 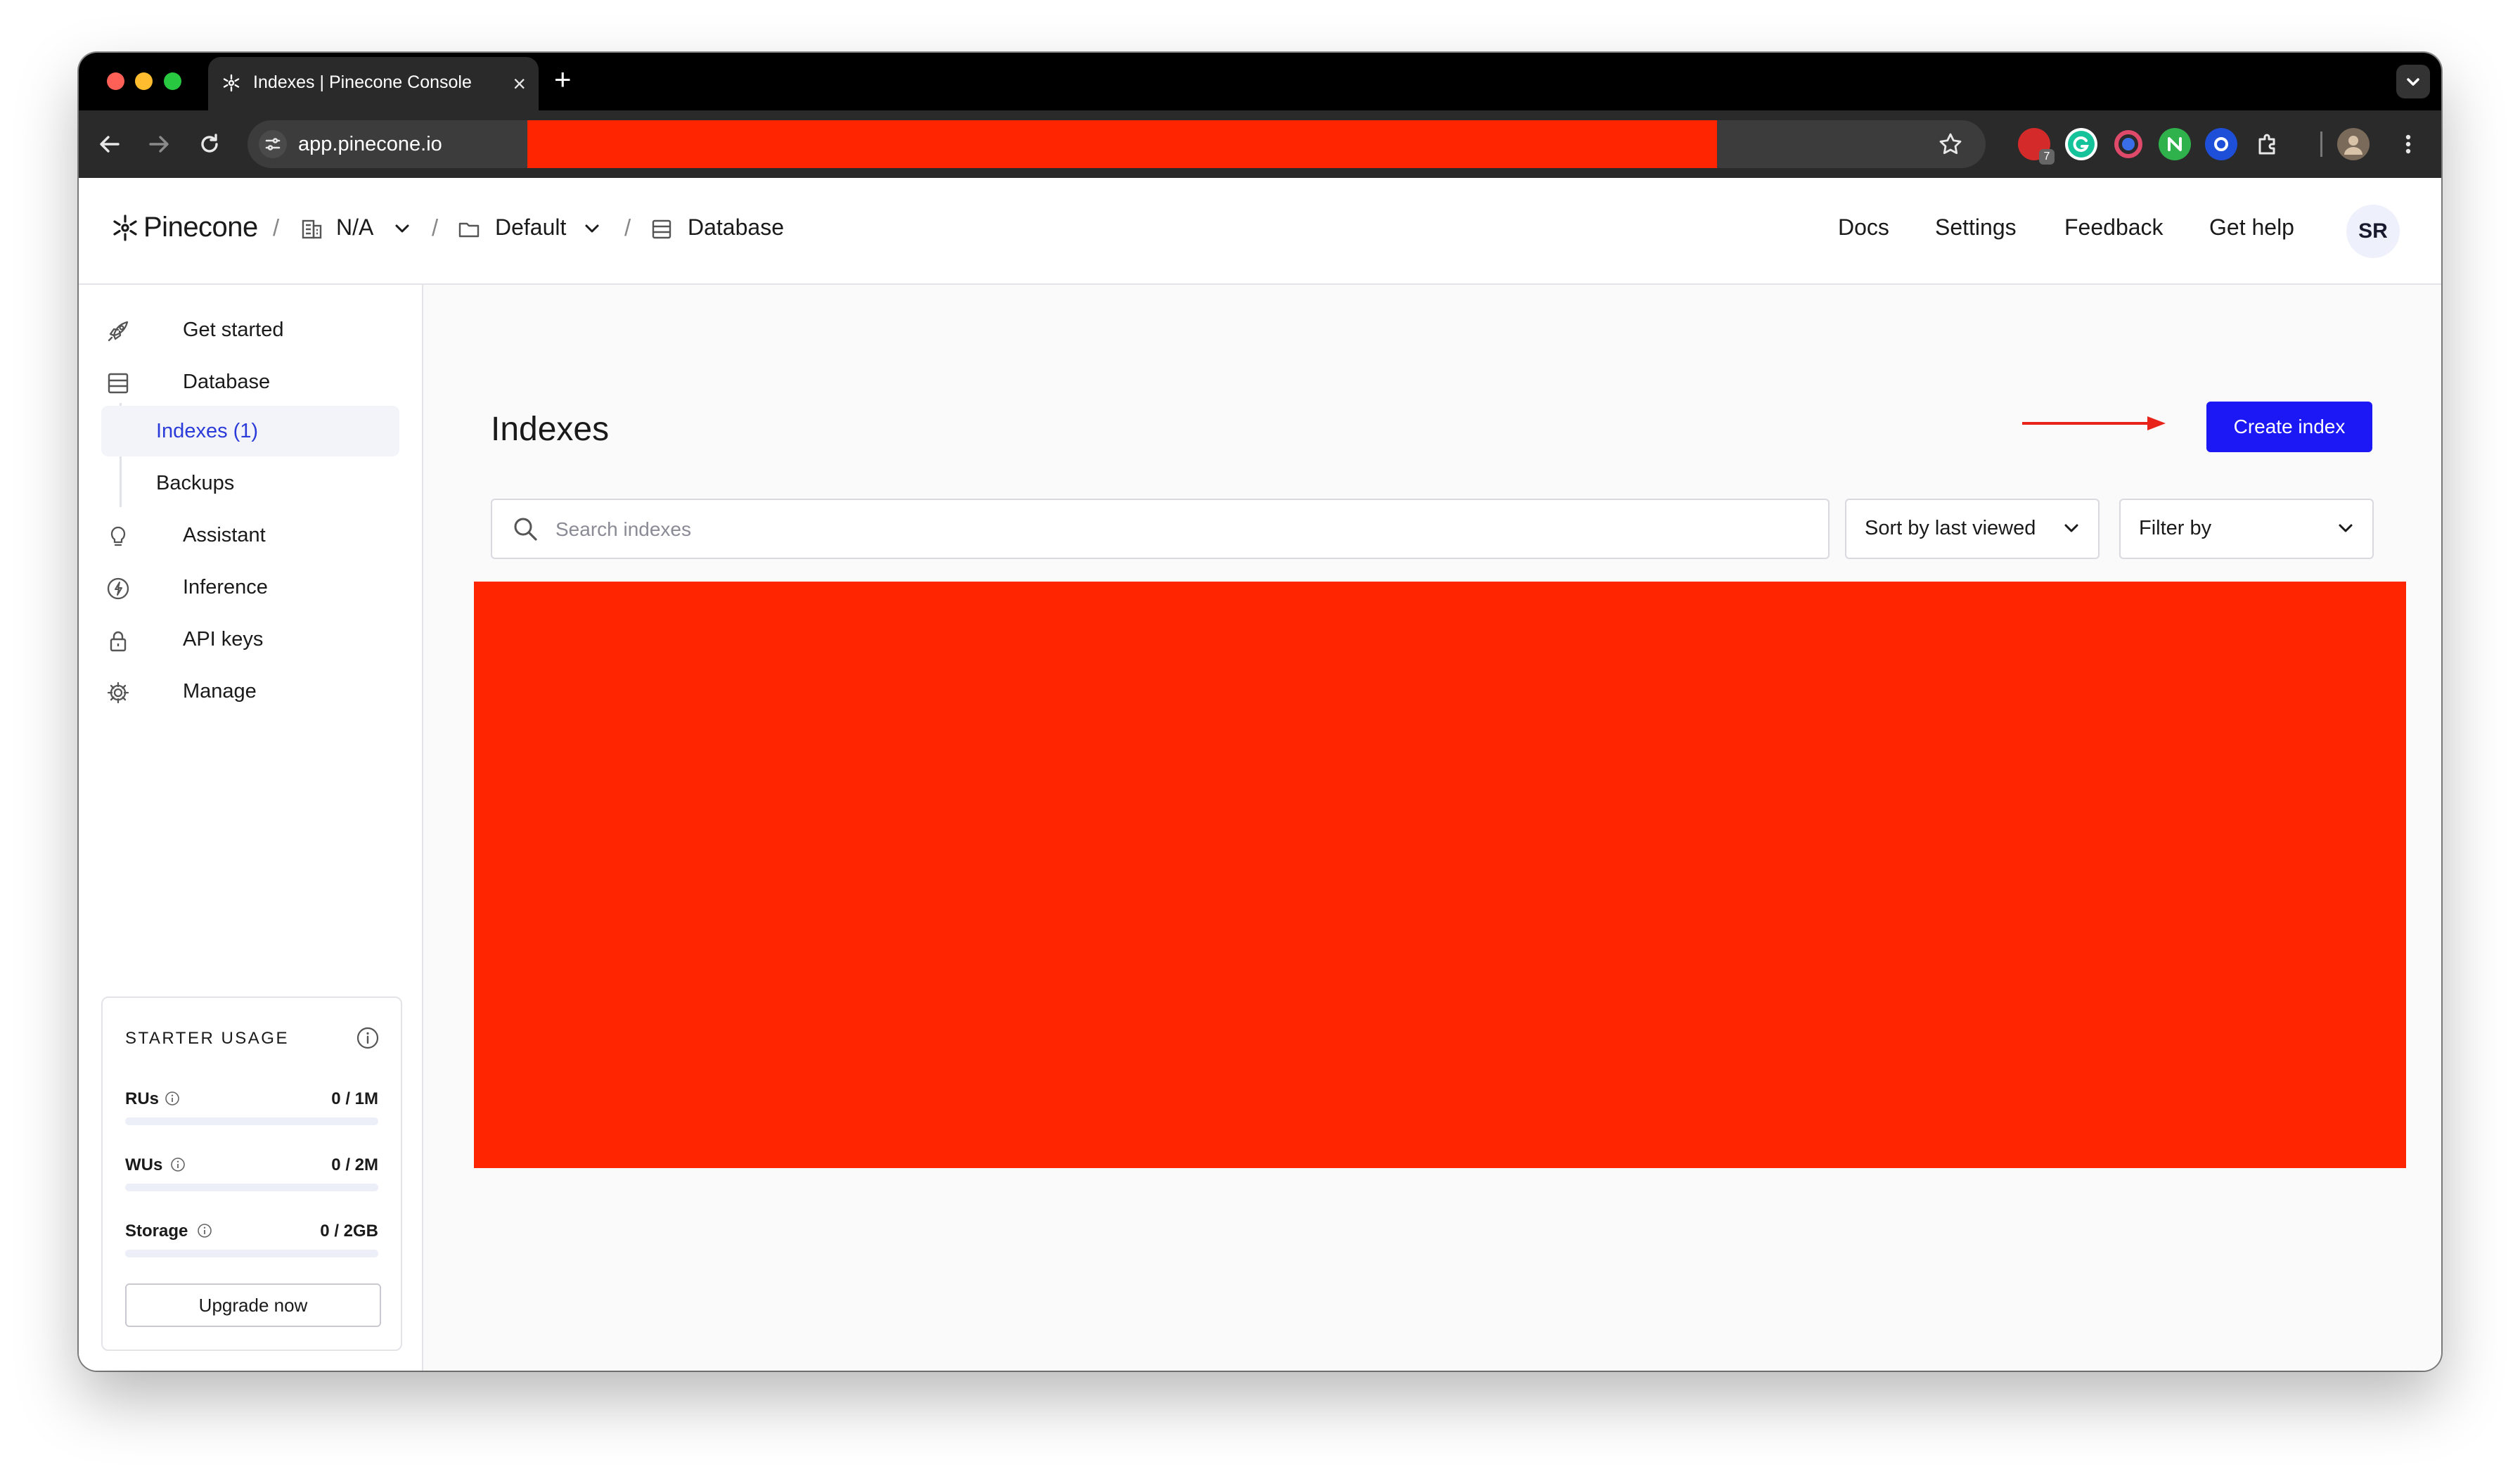 What do you see at coordinates (207, 1038) in the screenshot?
I see `usage-title: STARTER USAGE` at bounding box center [207, 1038].